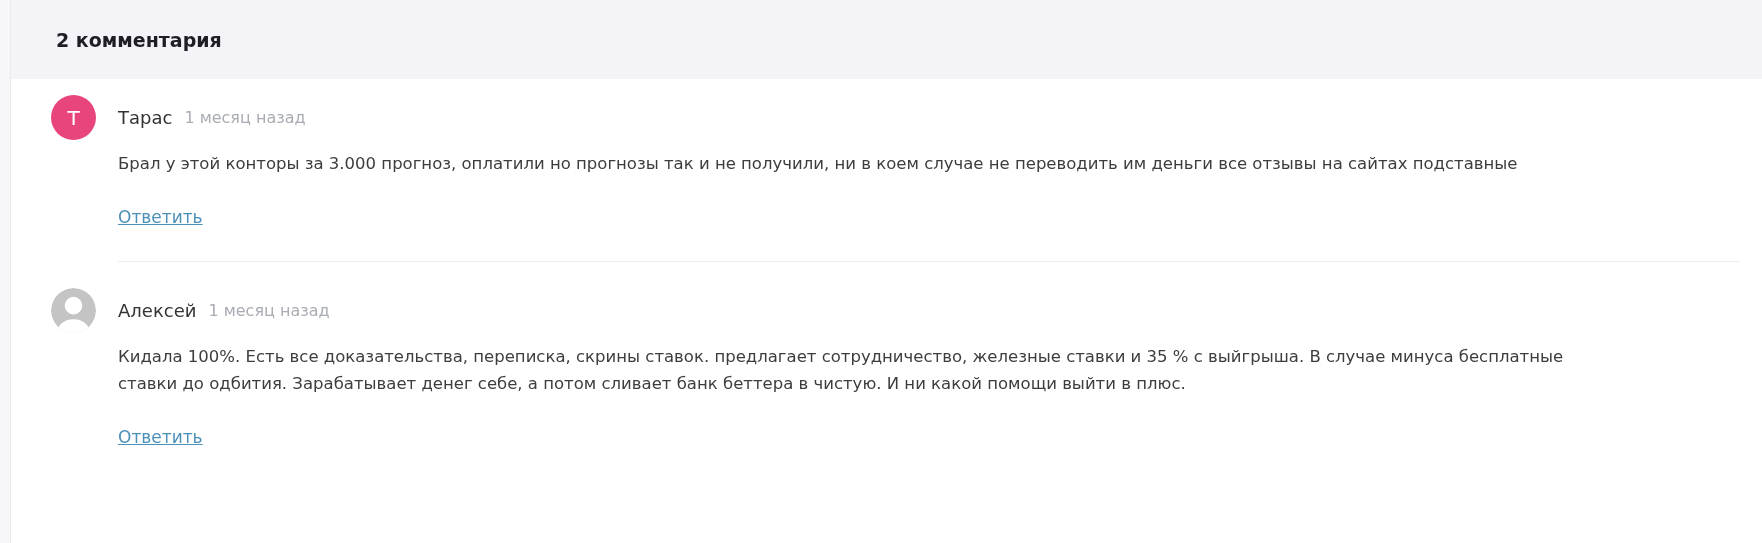 The width and height of the screenshot is (1762, 543). I want to click on author-name: Тарас, so click(145, 117).